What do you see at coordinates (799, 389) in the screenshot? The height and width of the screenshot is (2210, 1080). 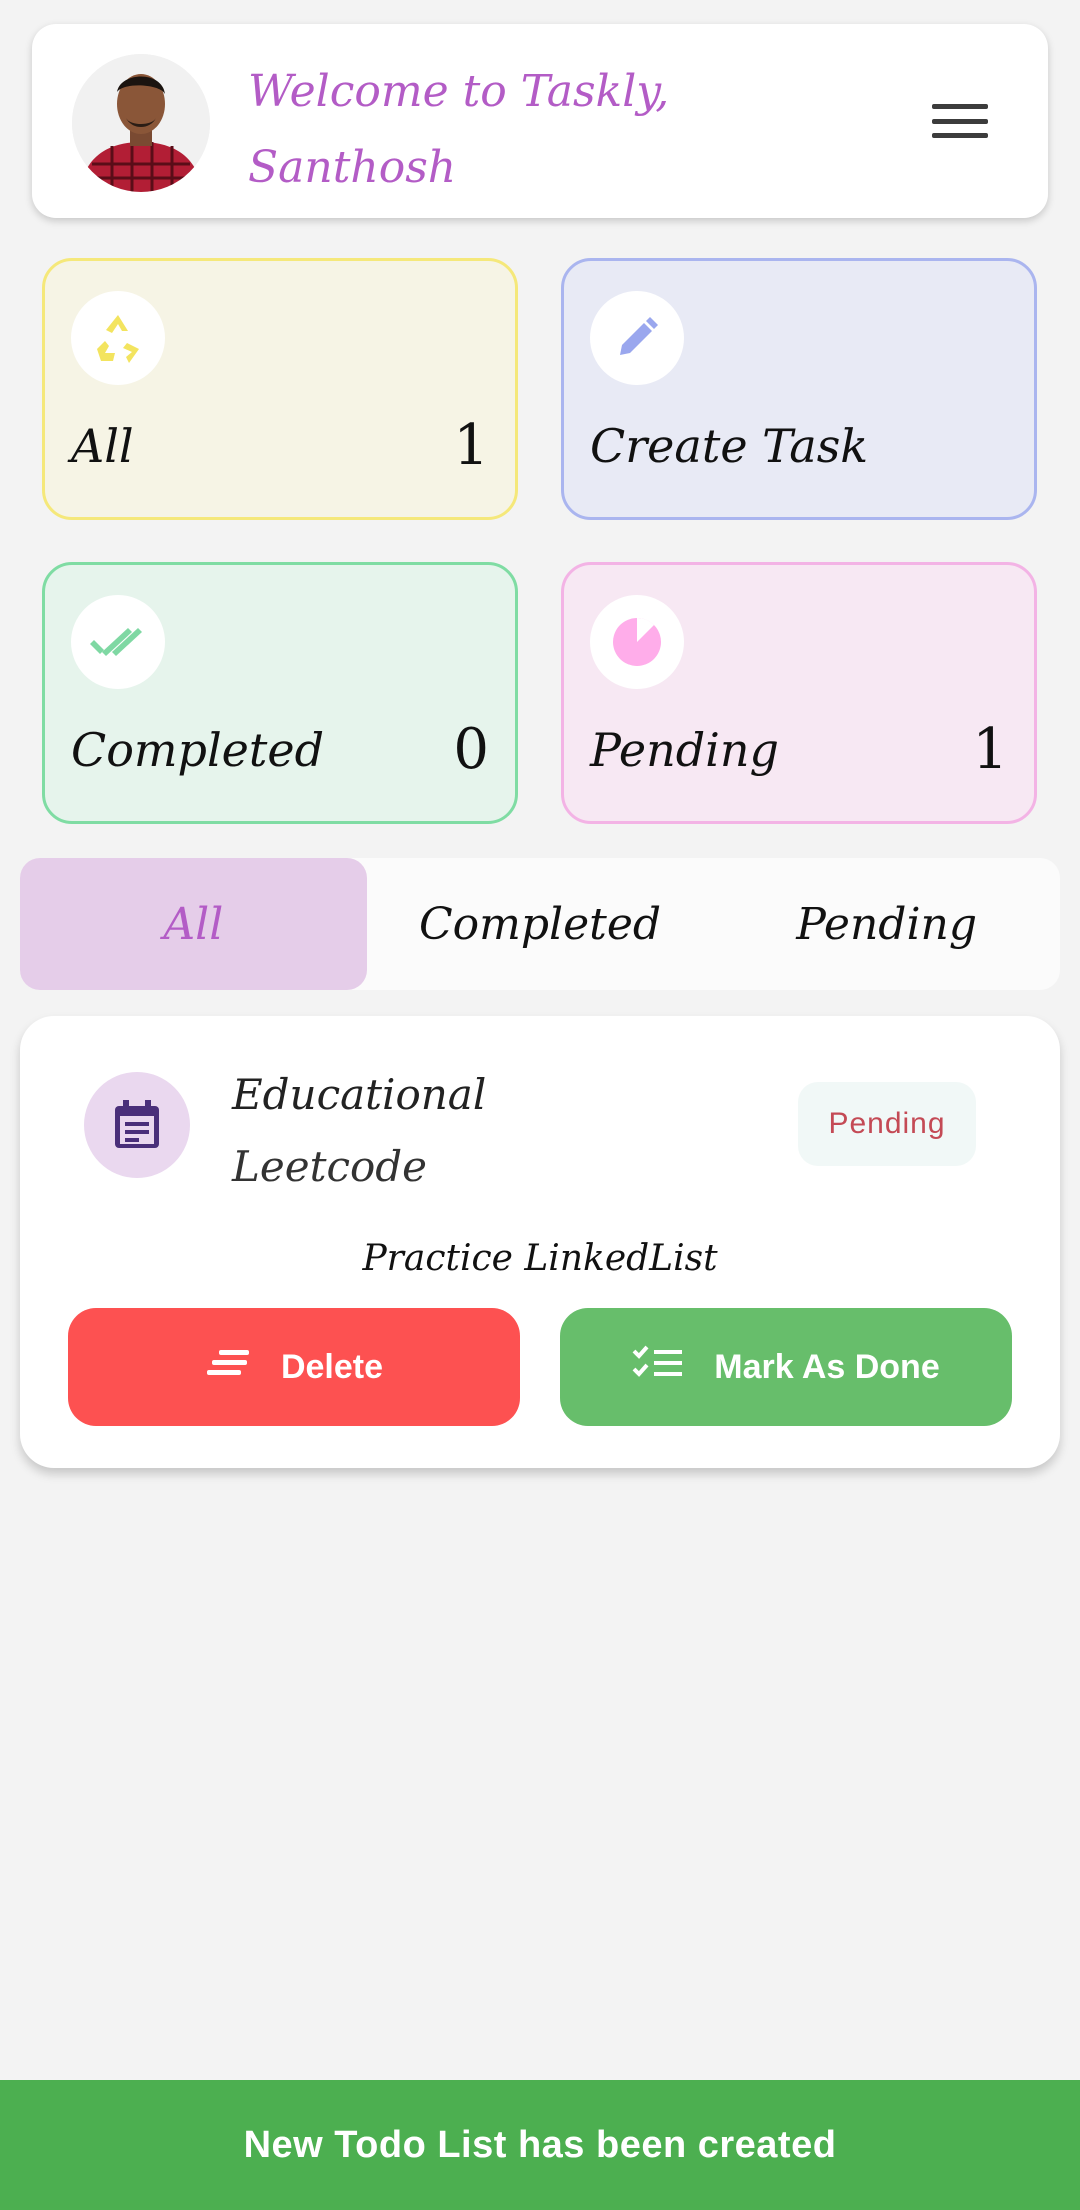 I see `create-task-card: Create Task` at bounding box center [799, 389].